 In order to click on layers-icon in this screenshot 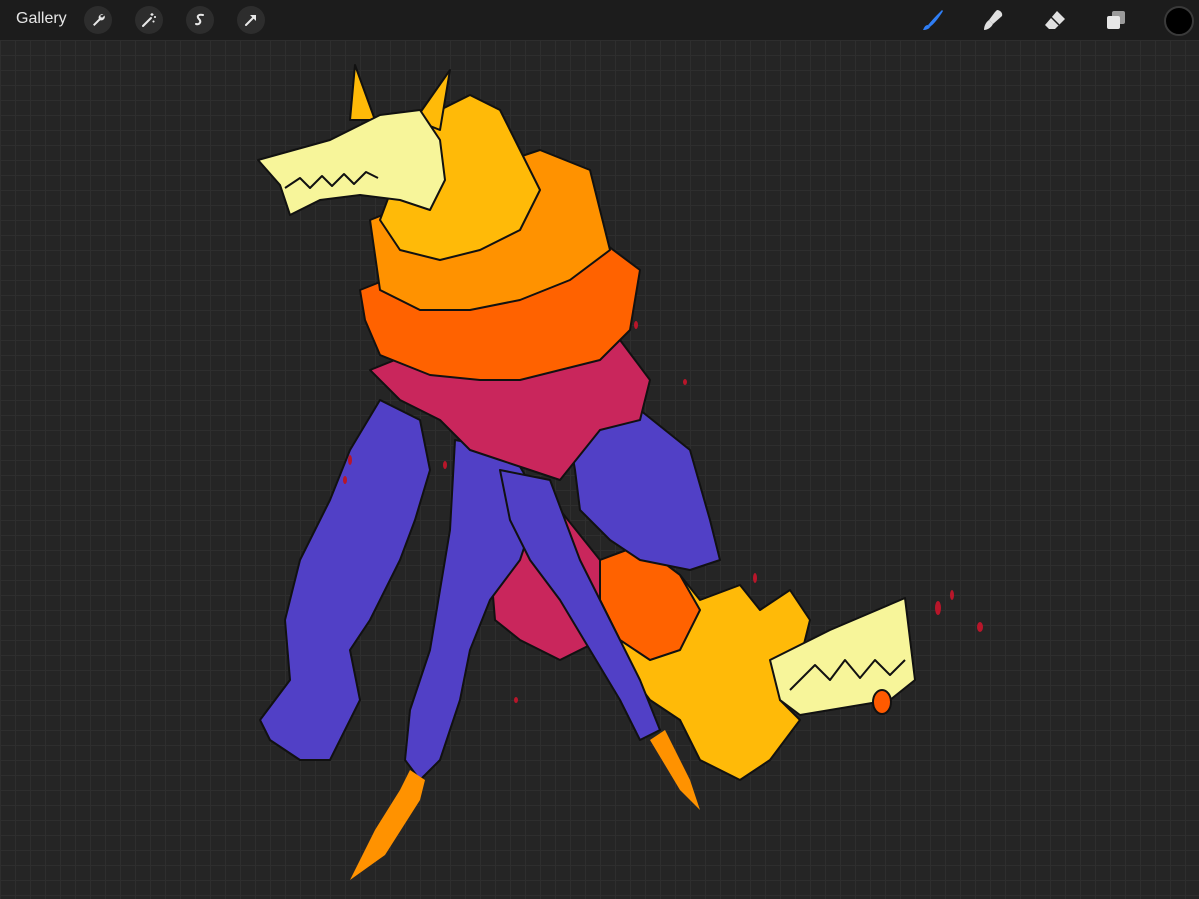, I will do `click(1116, 20)`.